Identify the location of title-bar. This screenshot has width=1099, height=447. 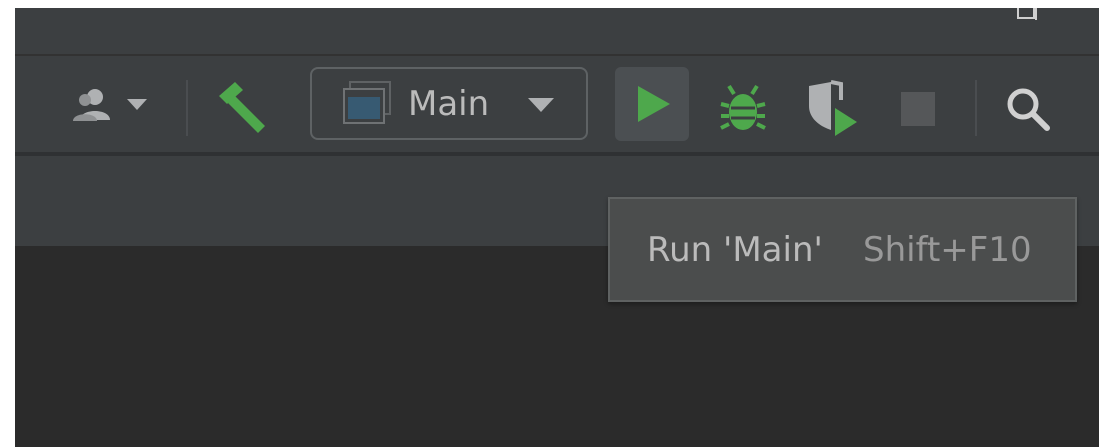
(557, 31).